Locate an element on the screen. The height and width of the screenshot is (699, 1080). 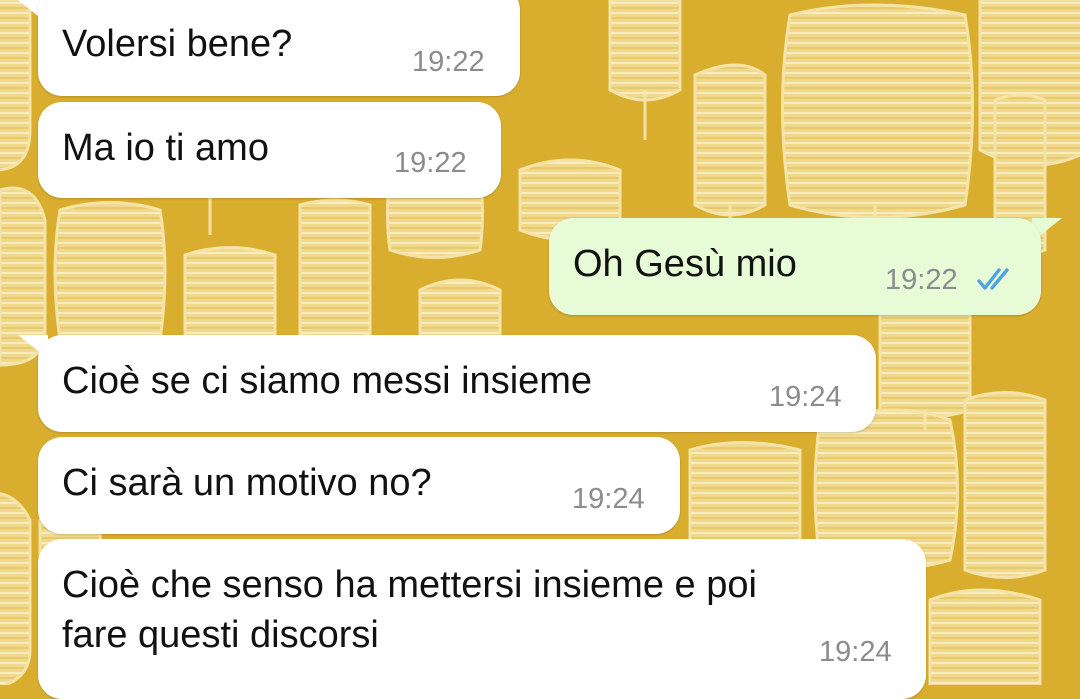
message-bubble-incoming: Ci sarà un motivo no? 19:24 is located at coordinates (359, 485).